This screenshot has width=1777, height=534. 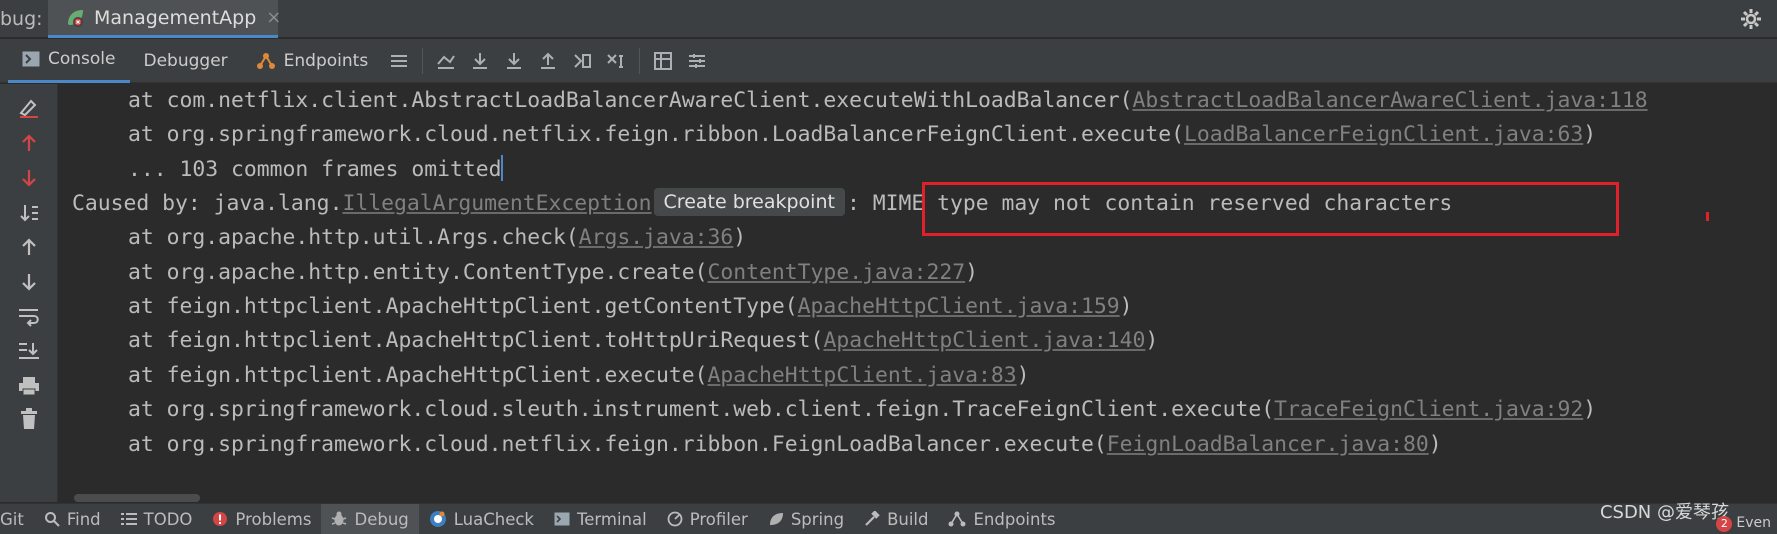 What do you see at coordinates (220, 519) in the screenshot?
I see `problems-icon` at bounding box center [220, 519].